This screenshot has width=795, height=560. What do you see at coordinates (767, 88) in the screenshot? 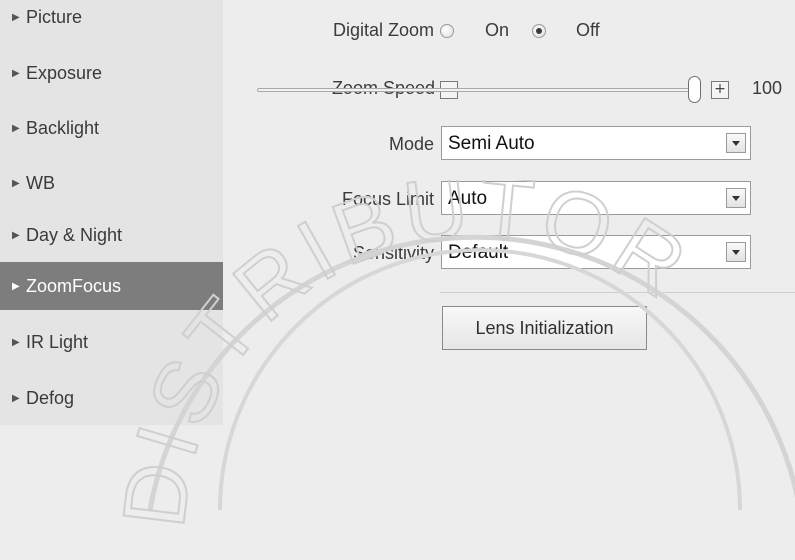
I see `zoom-speed-value: 100` at bounding box center [767, 88].